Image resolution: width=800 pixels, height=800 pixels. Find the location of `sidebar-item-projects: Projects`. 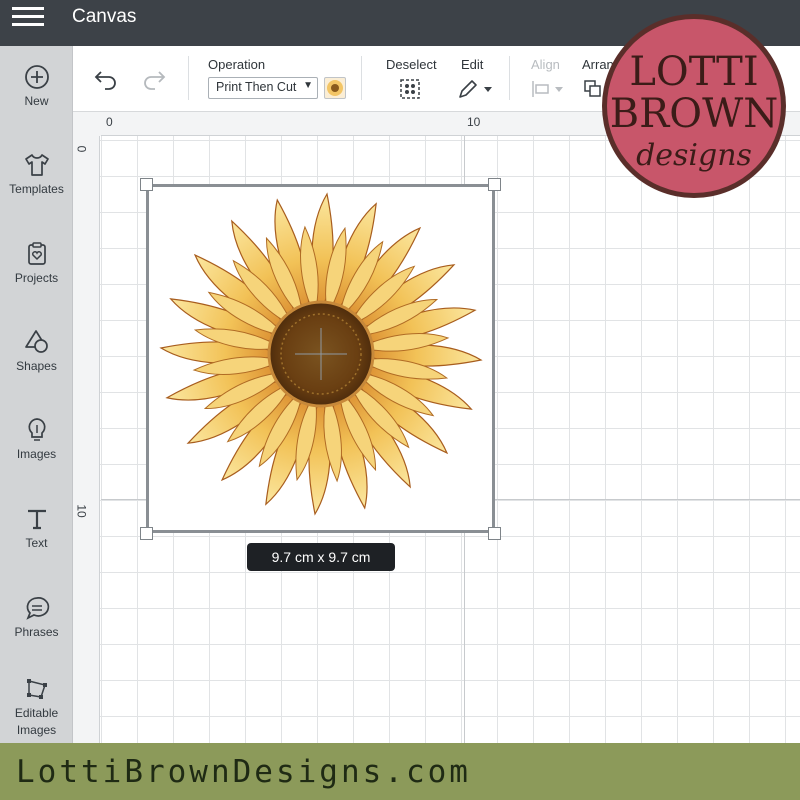

sidebar-item-projects: Projects is located at coordinates (36, 281).